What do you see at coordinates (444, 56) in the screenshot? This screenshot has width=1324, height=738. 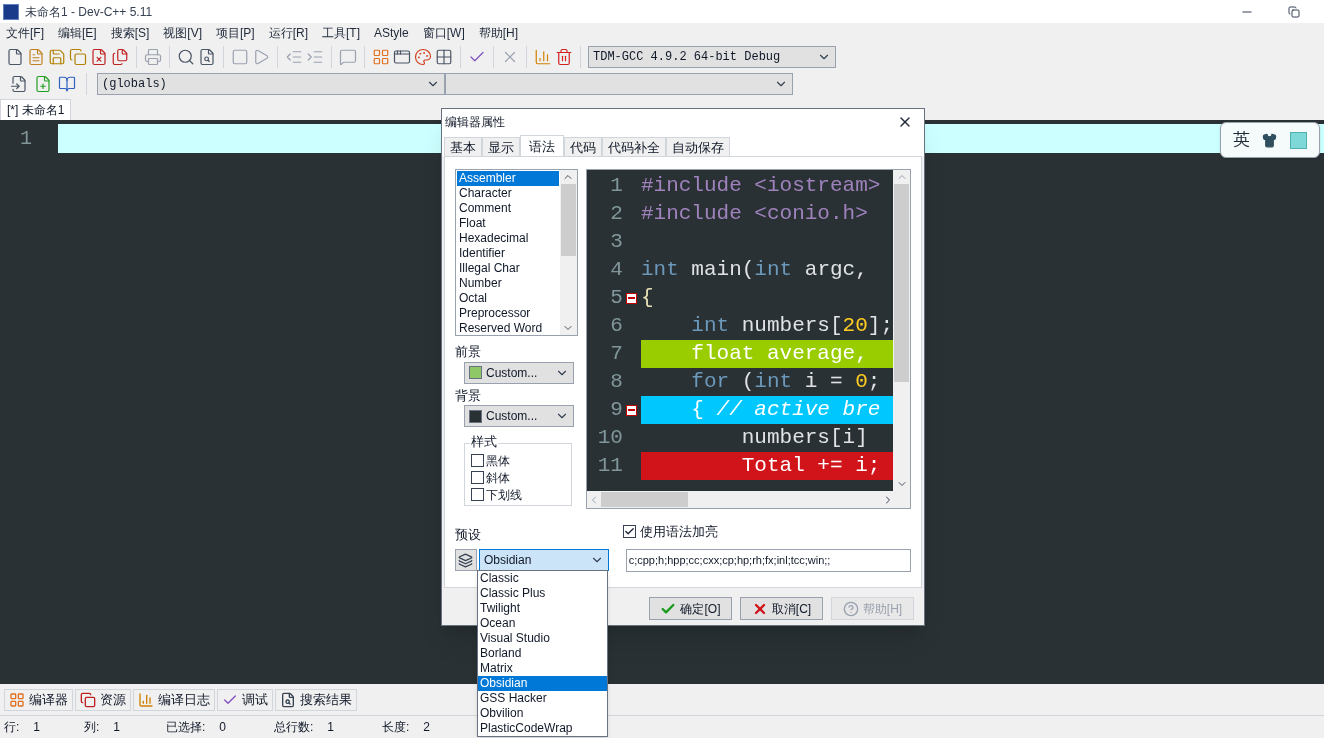 I see `tiles-icon` at bounding box center [444, 56].